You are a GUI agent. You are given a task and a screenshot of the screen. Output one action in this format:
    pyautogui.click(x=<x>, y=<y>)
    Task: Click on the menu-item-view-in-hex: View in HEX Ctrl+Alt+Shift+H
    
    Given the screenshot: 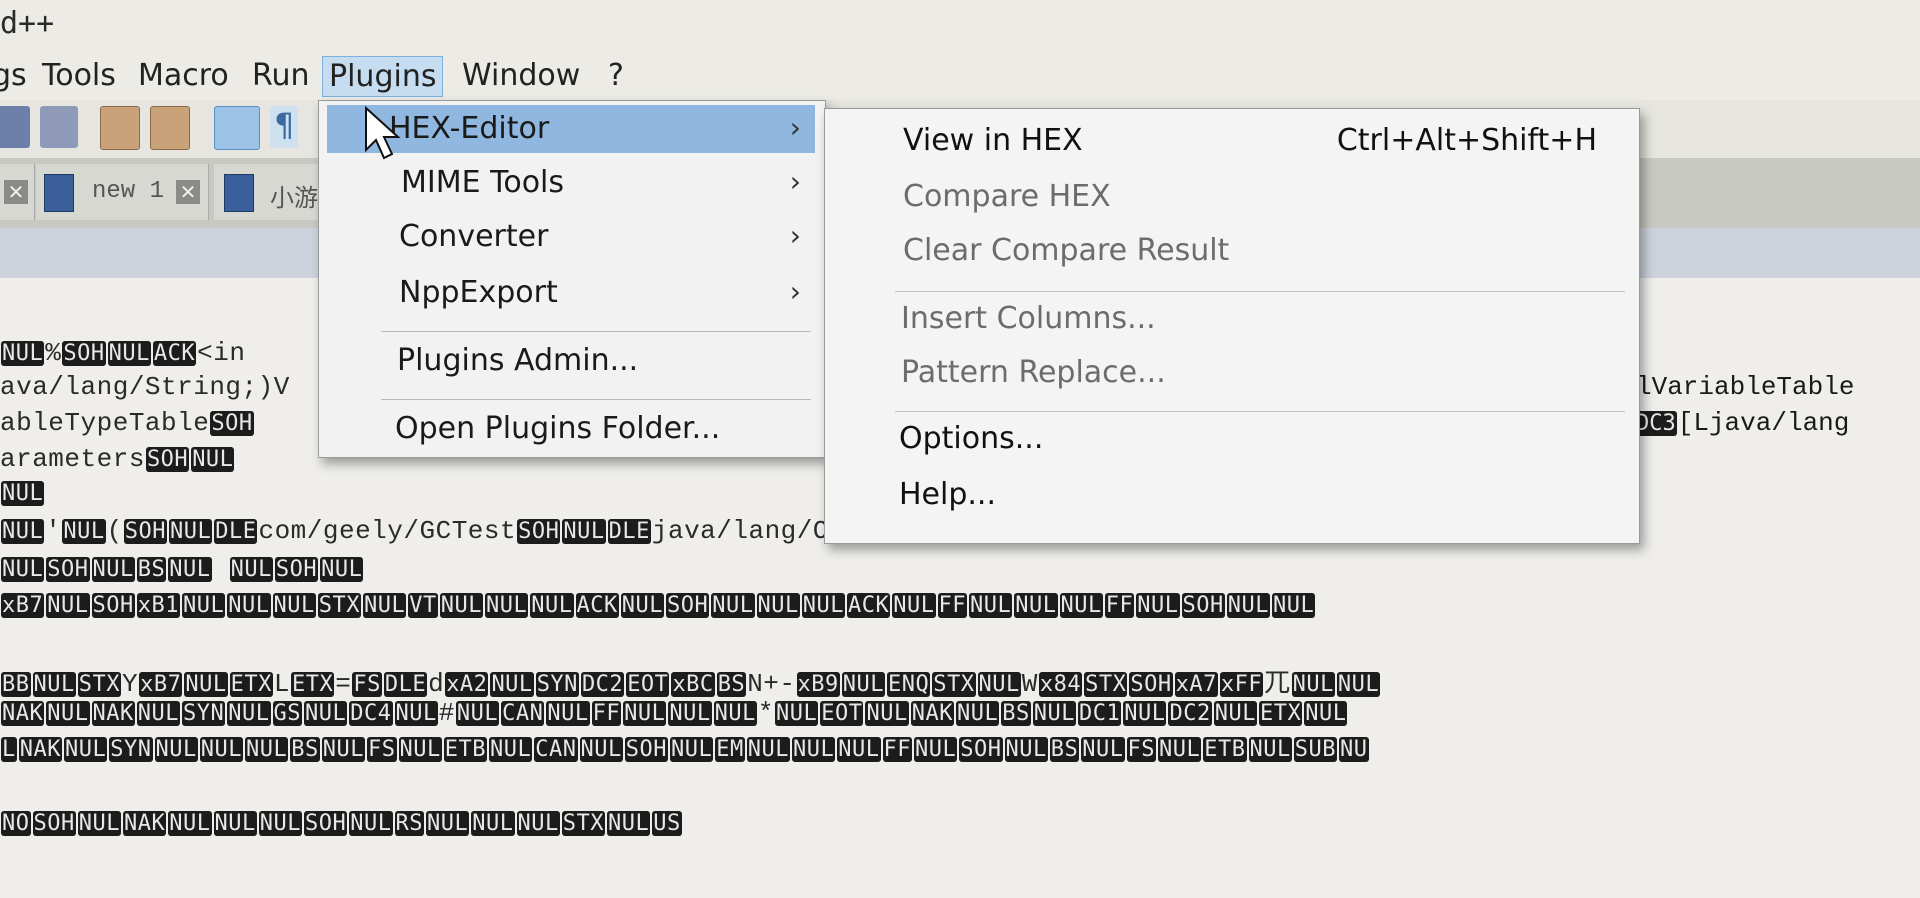 What is the action you would take?
    pyautogui.click(x=1232, y=140)
    